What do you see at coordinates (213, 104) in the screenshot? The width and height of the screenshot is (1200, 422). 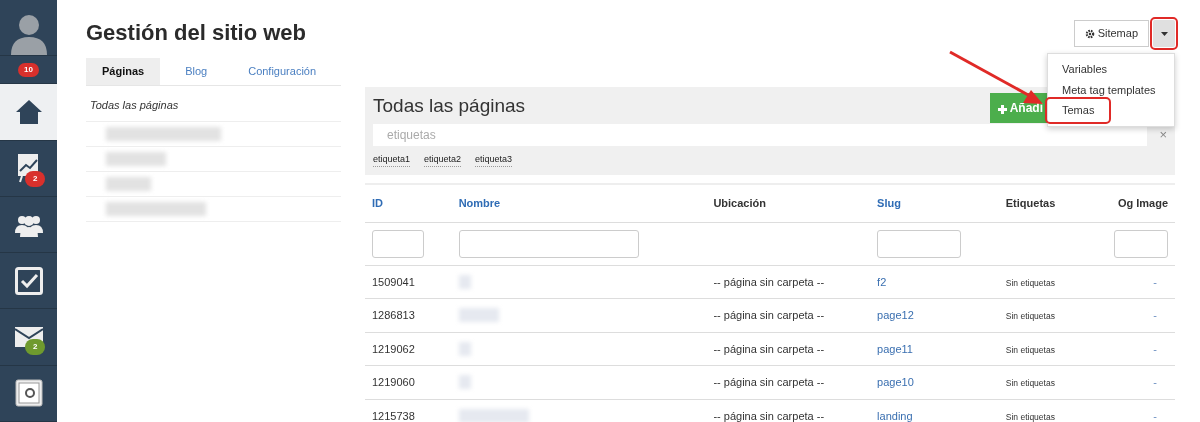 I see `folder-title: Todas las páginas` at bounding box center [213, 104].